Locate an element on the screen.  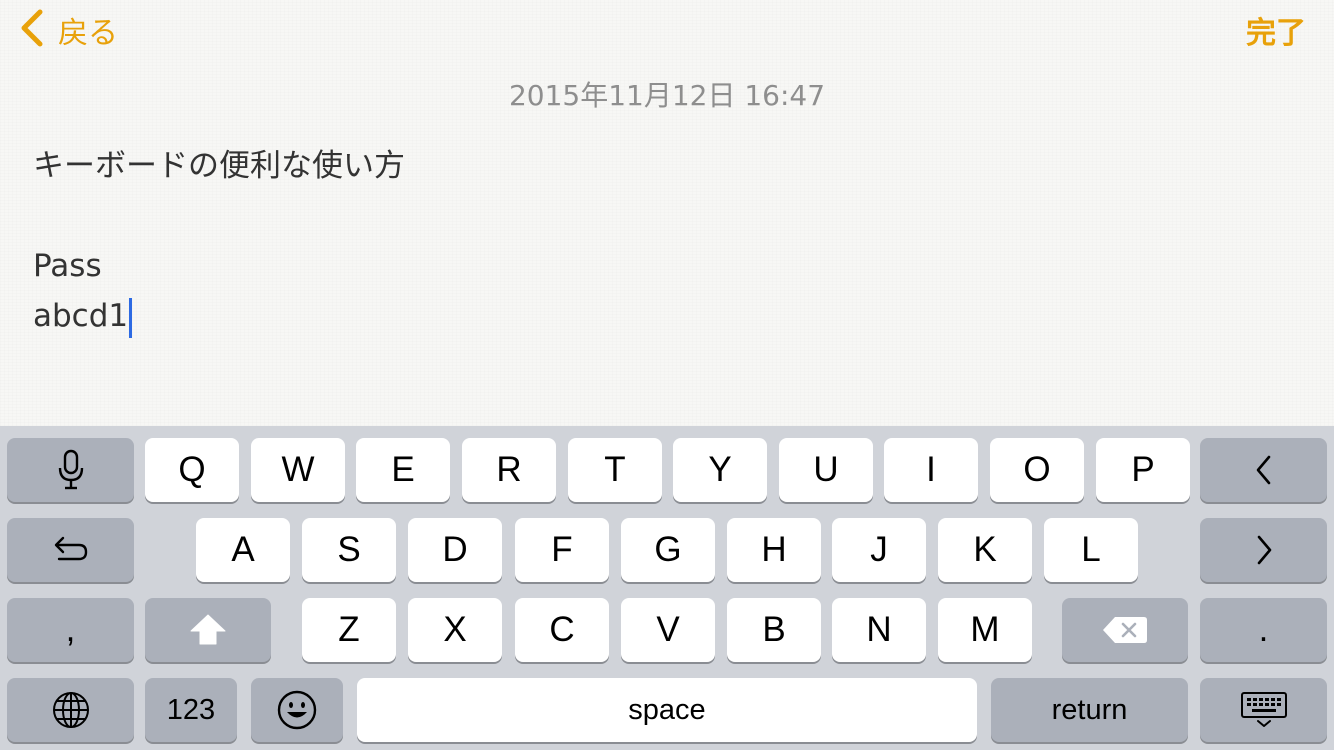
back-button: 戻る is located at coordinates (68, 30).